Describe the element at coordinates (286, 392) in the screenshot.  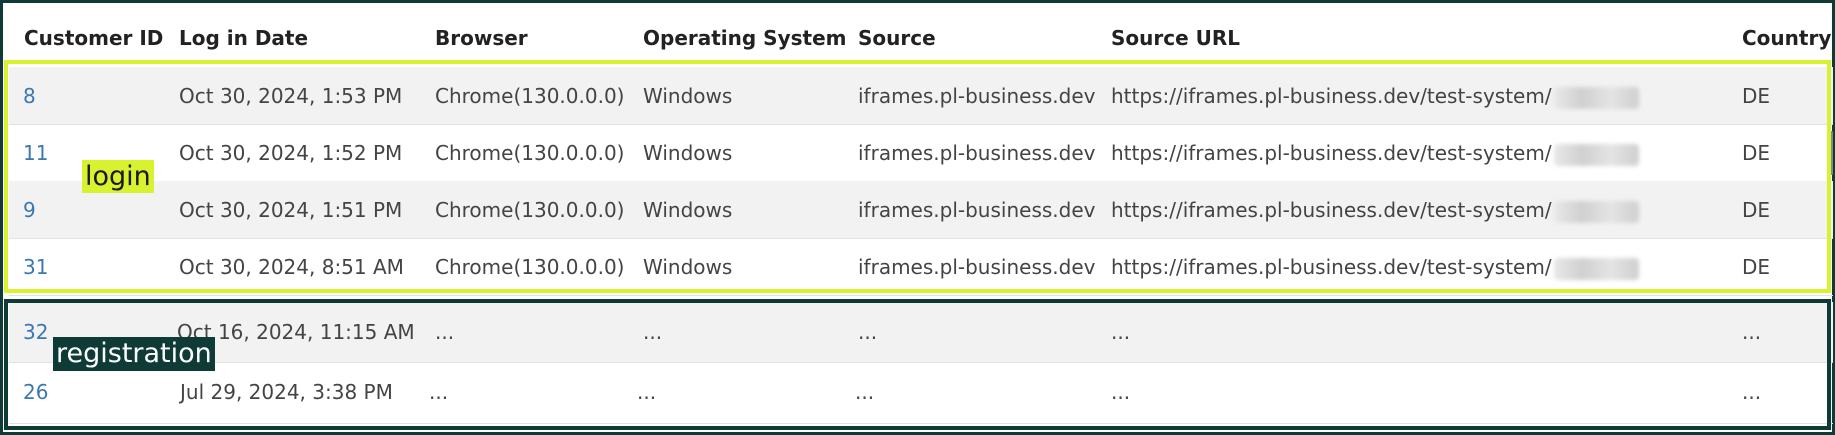
I see `login-date-cell: Jul 29, 2024, 3:38 PM` at that location.